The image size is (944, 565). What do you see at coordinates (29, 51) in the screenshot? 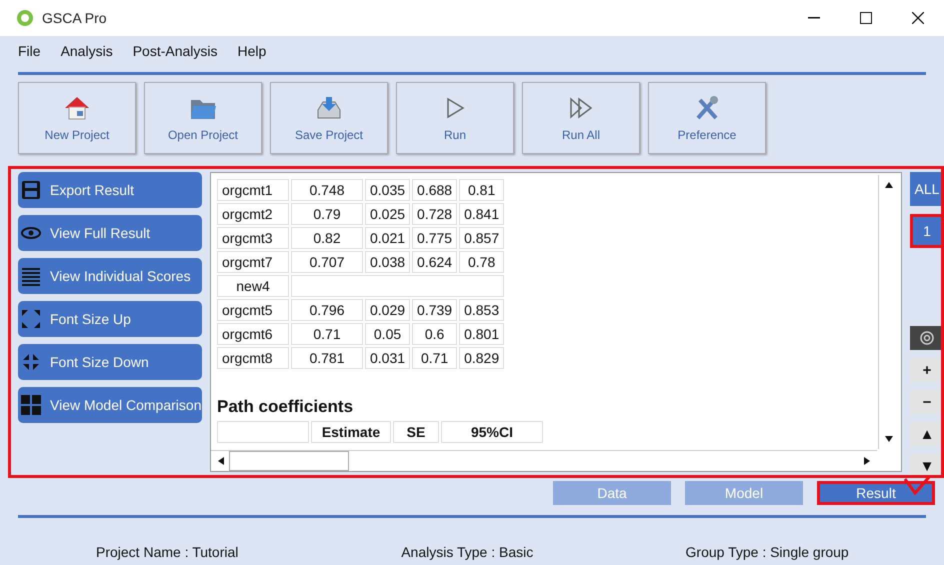
I see `menu-item: File` at bounding box center [29, 51].